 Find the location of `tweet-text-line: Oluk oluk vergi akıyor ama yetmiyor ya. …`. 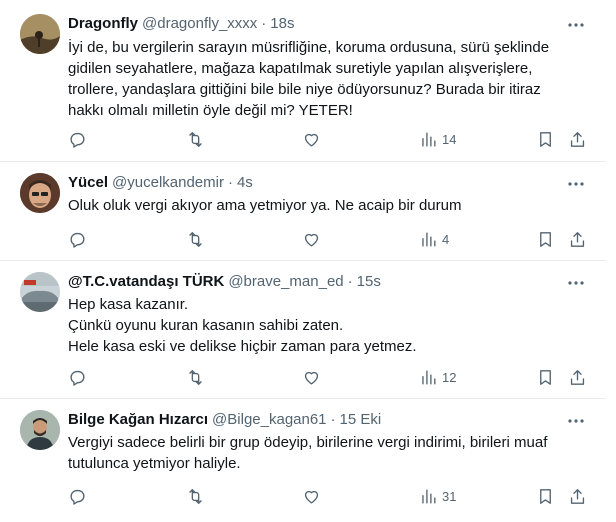

tweet-text-line: Oluk oluk vergi akıyor ama yetmiyor ya. … is located at coordinates (265, 205).